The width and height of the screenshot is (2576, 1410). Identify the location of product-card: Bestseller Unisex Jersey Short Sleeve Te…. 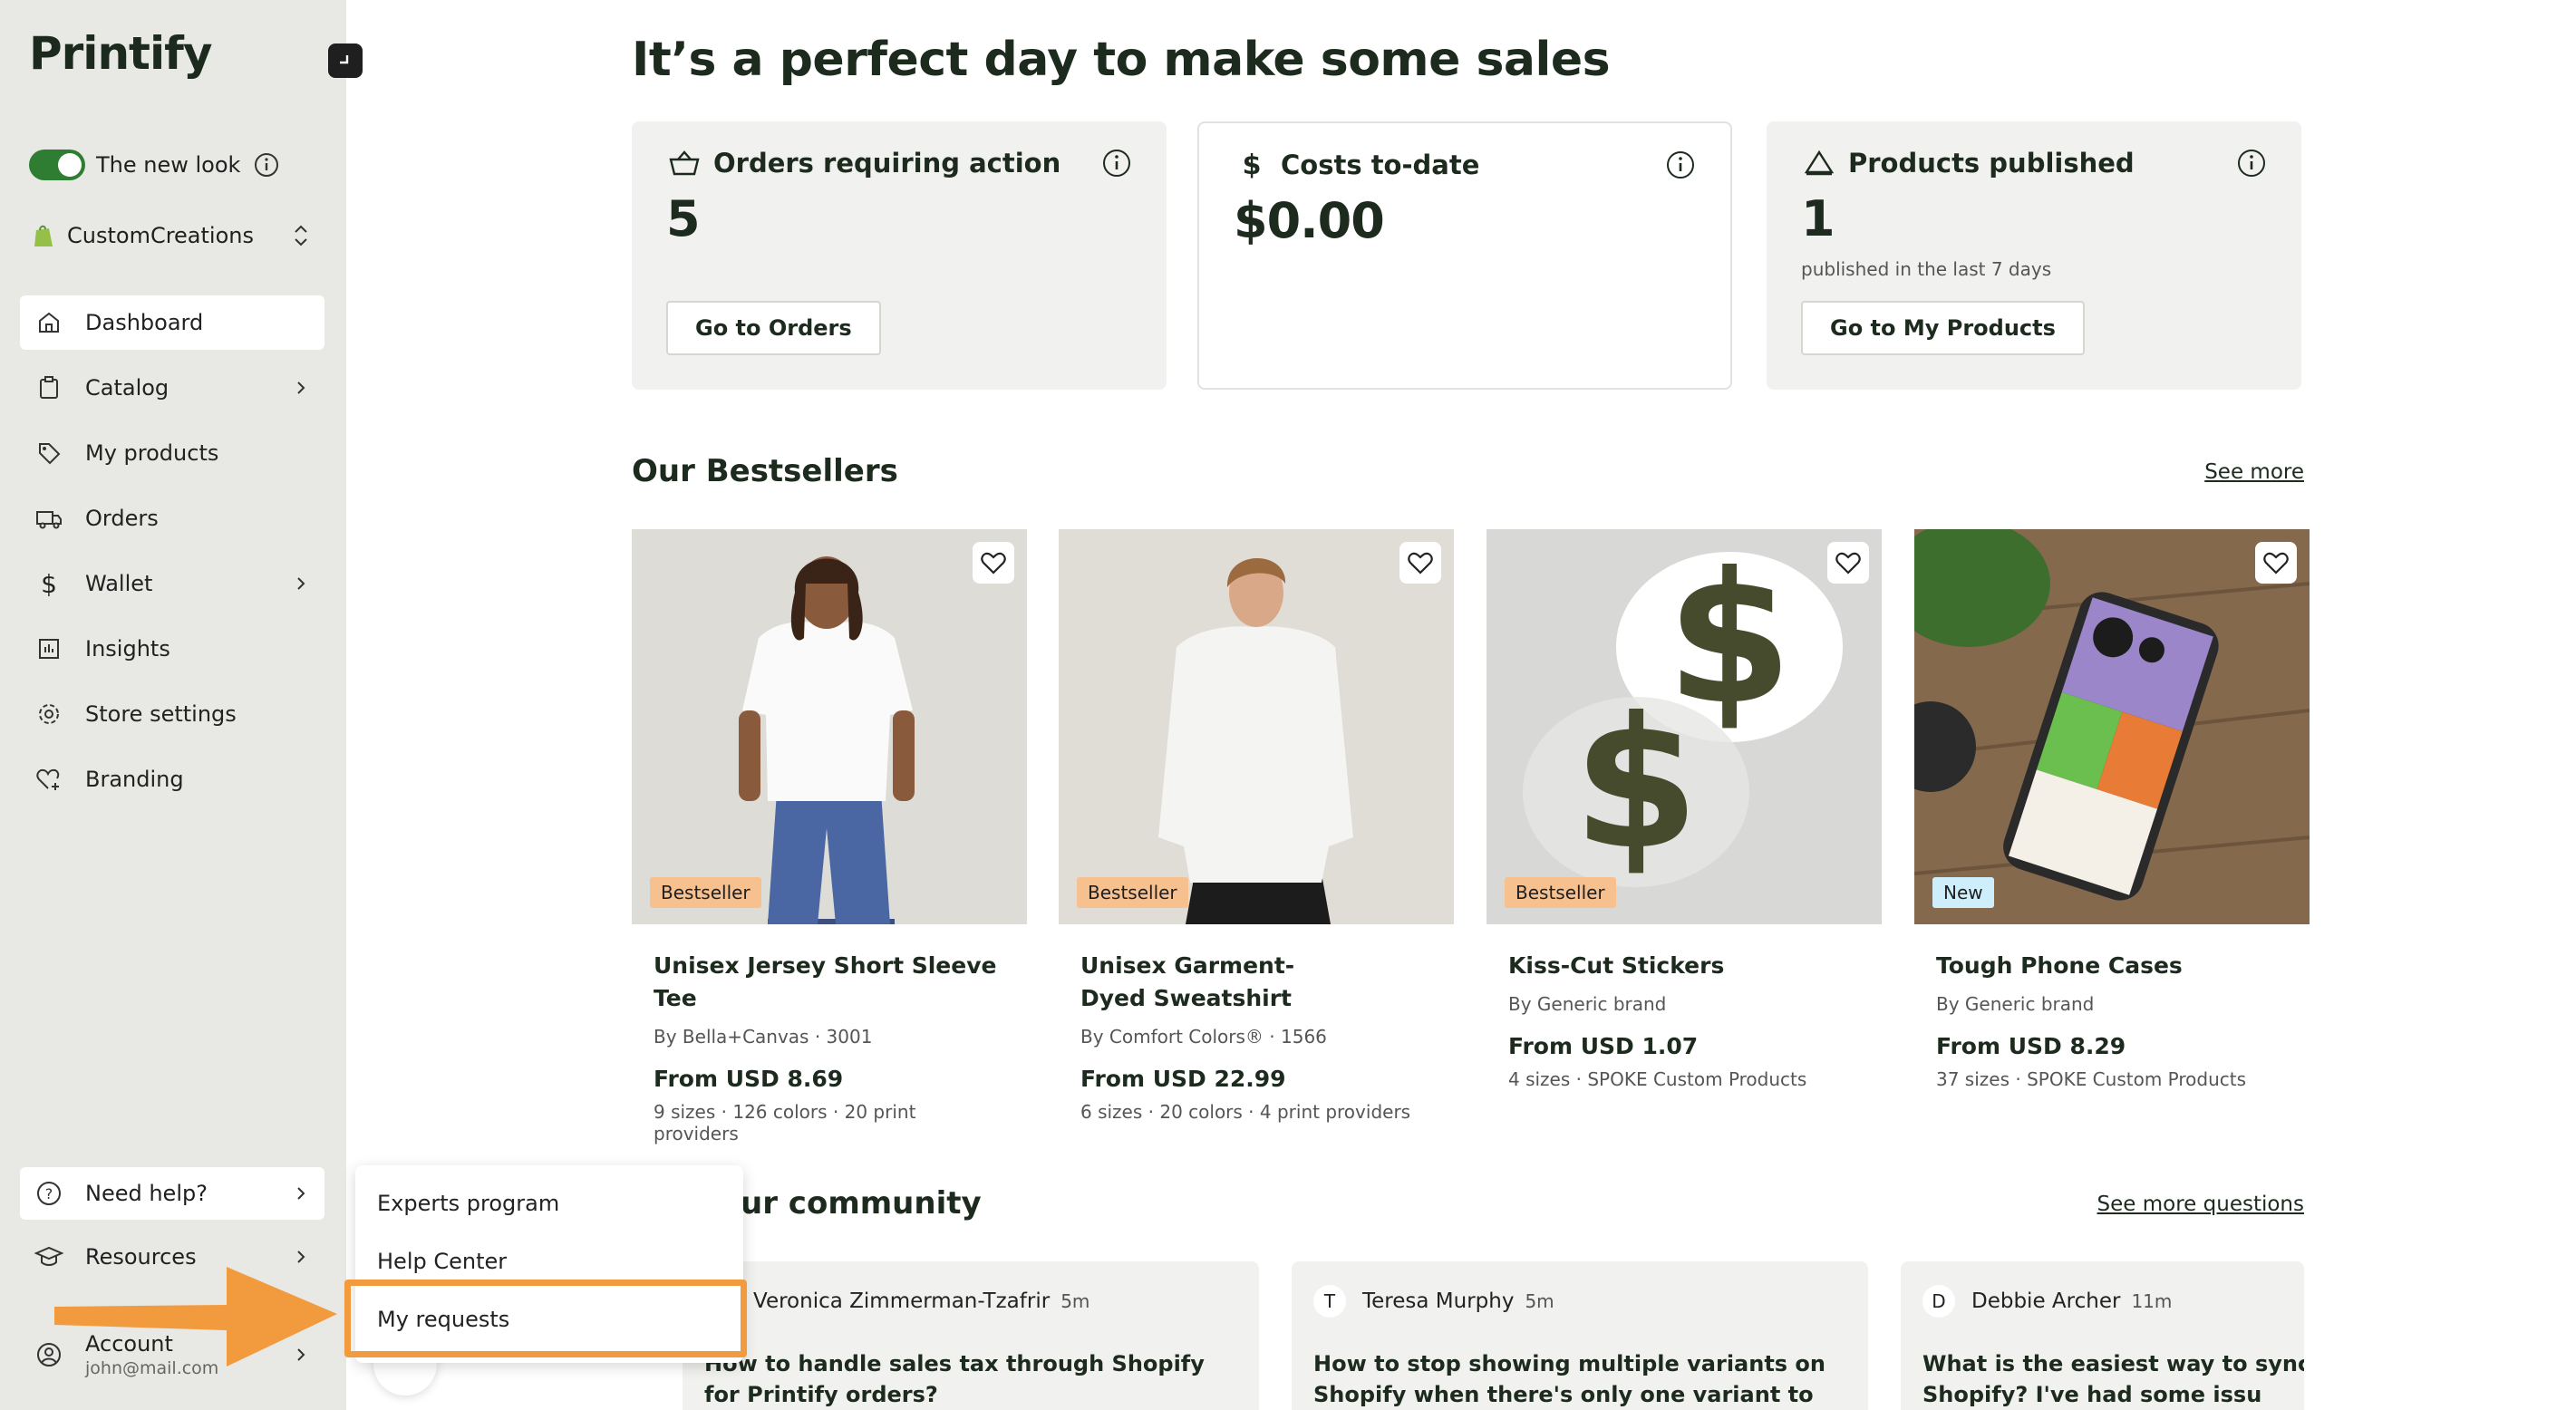
(829, 836).